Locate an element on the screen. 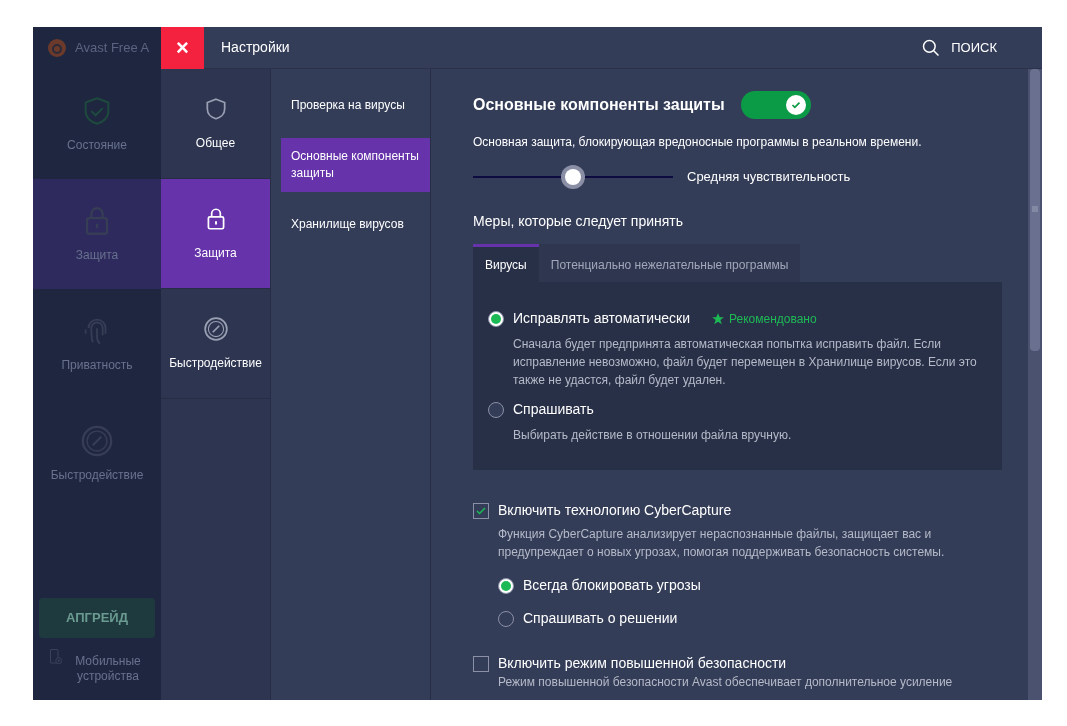  option-label: Спрашивать is located at coordinates (553, 409).